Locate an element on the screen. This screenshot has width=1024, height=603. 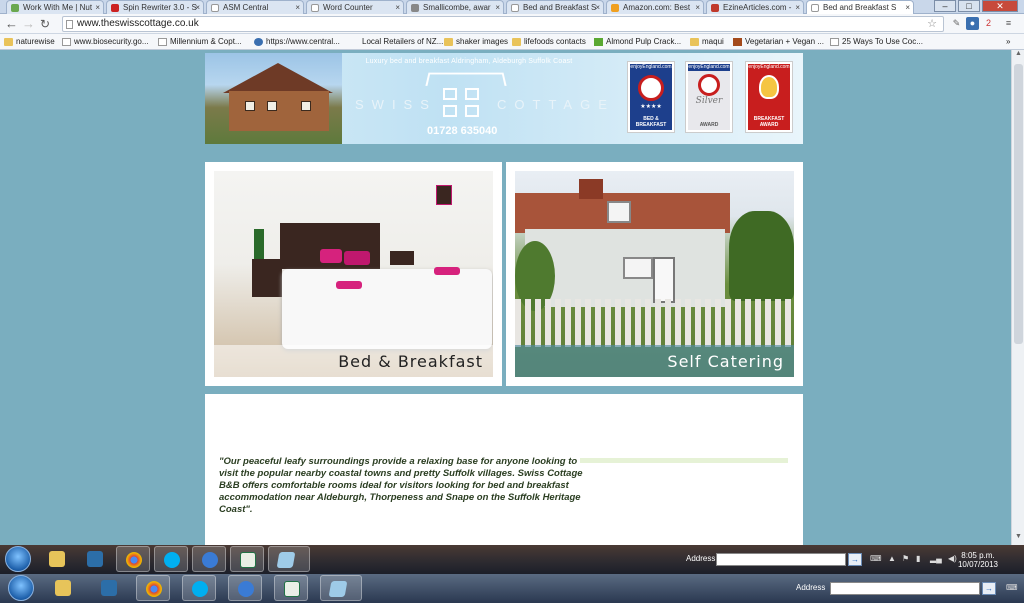
self-catering-card: Self Catering is located at coordinates (654, 274).